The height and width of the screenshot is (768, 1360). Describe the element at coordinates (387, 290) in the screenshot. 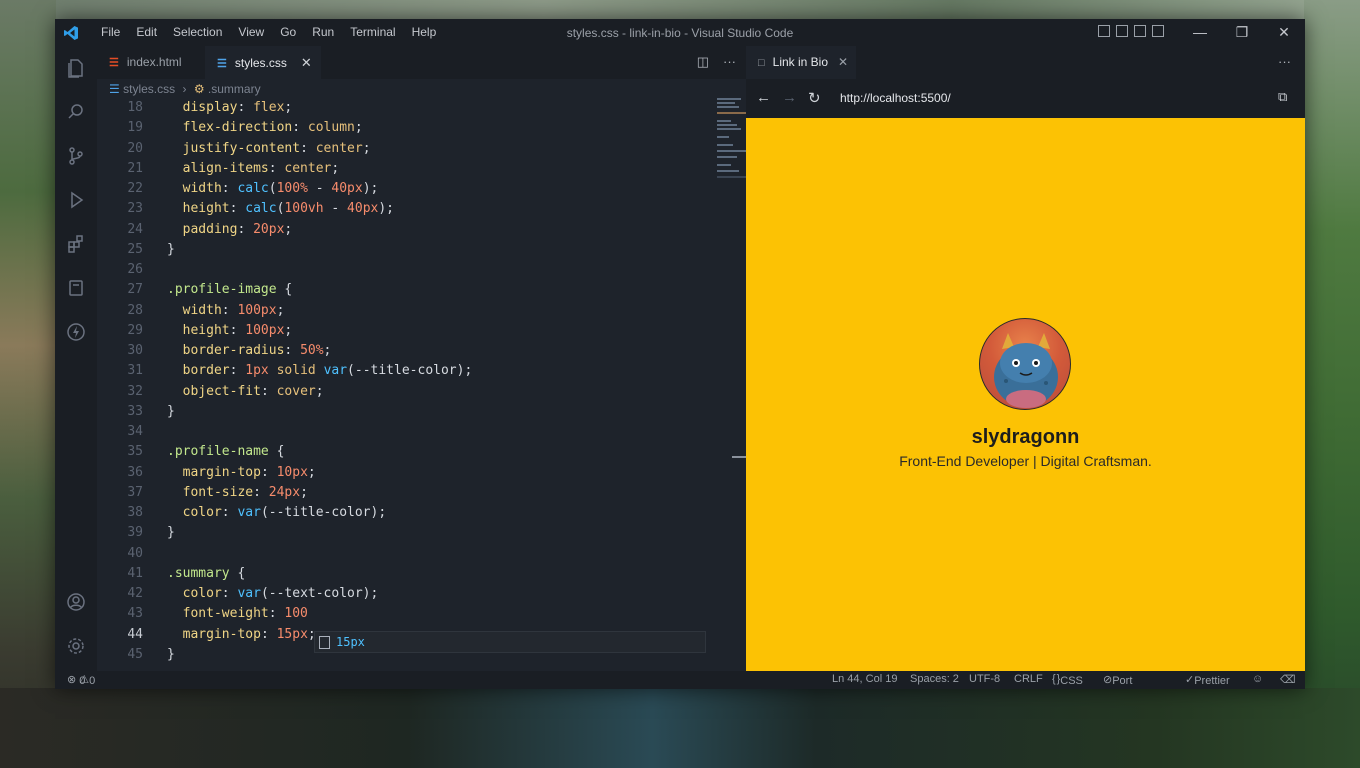

I see `code-line: 27 .profile-image {` at that location.